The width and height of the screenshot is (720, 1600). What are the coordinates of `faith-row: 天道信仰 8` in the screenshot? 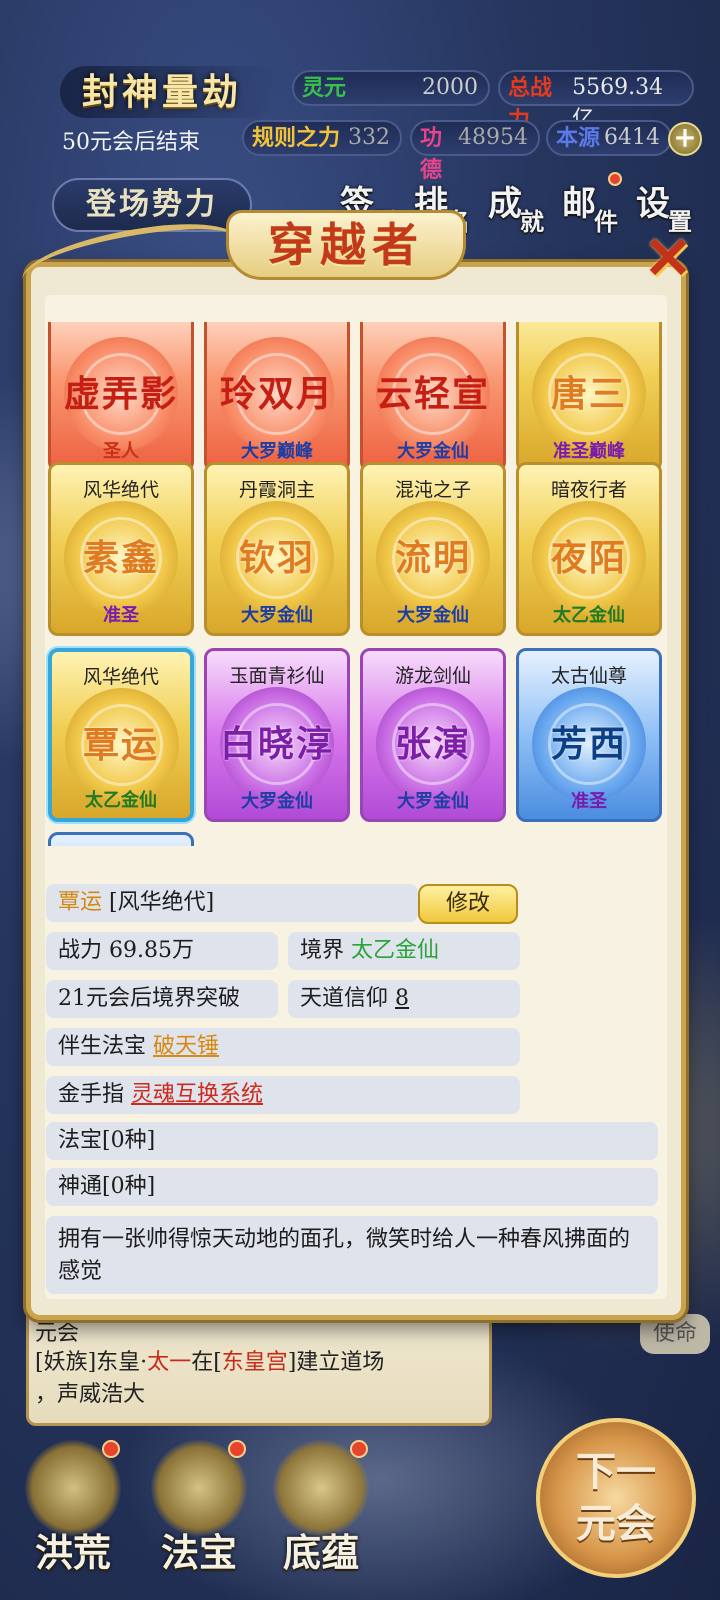 It's located at (404, 999).